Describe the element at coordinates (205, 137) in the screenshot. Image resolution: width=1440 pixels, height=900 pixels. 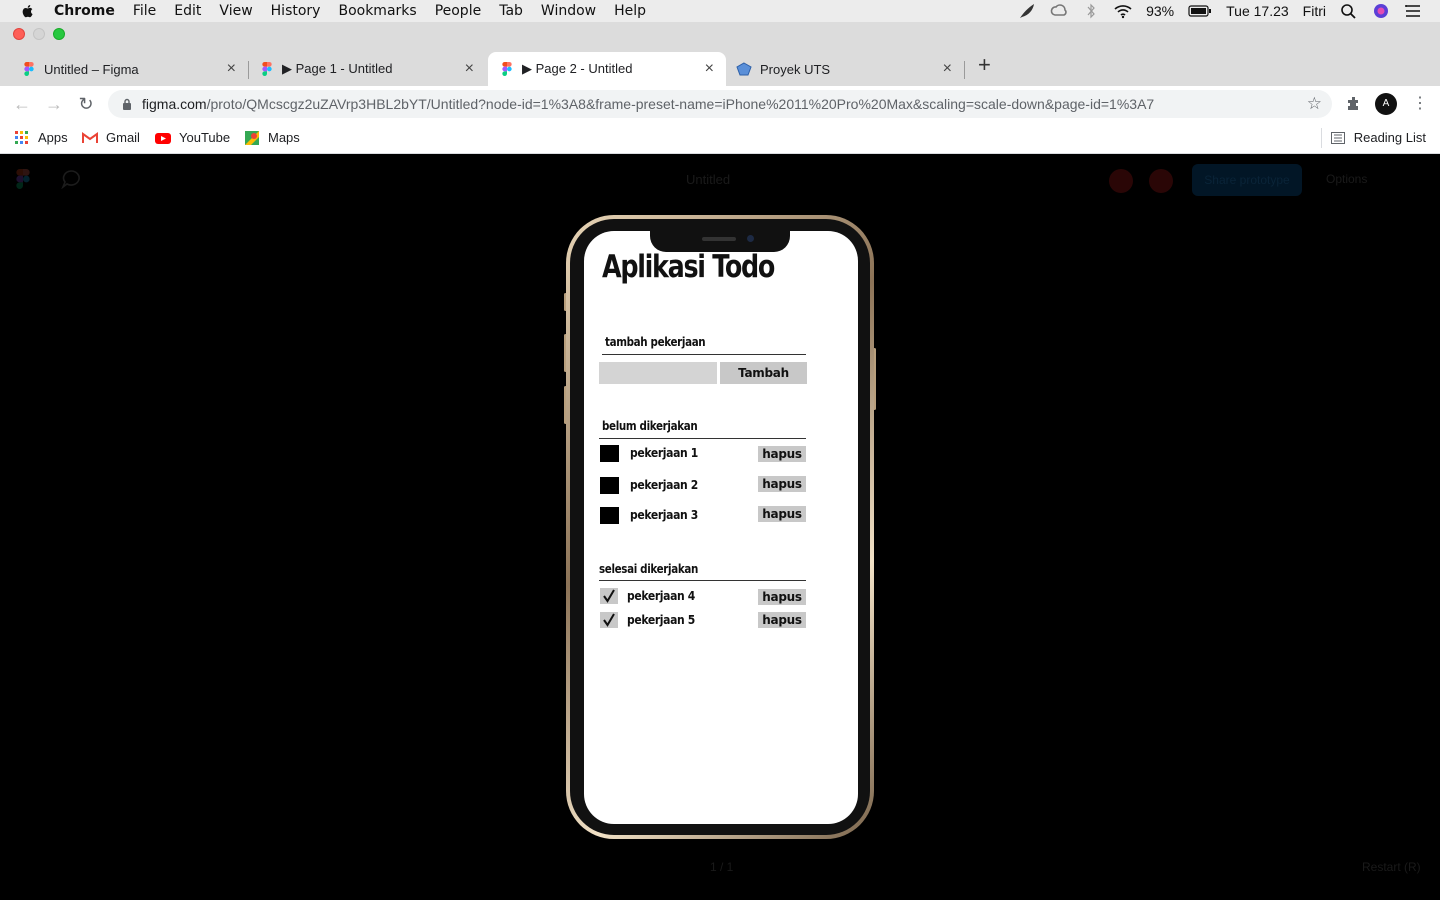
I see `bookmark-label: YouTube` at that location.